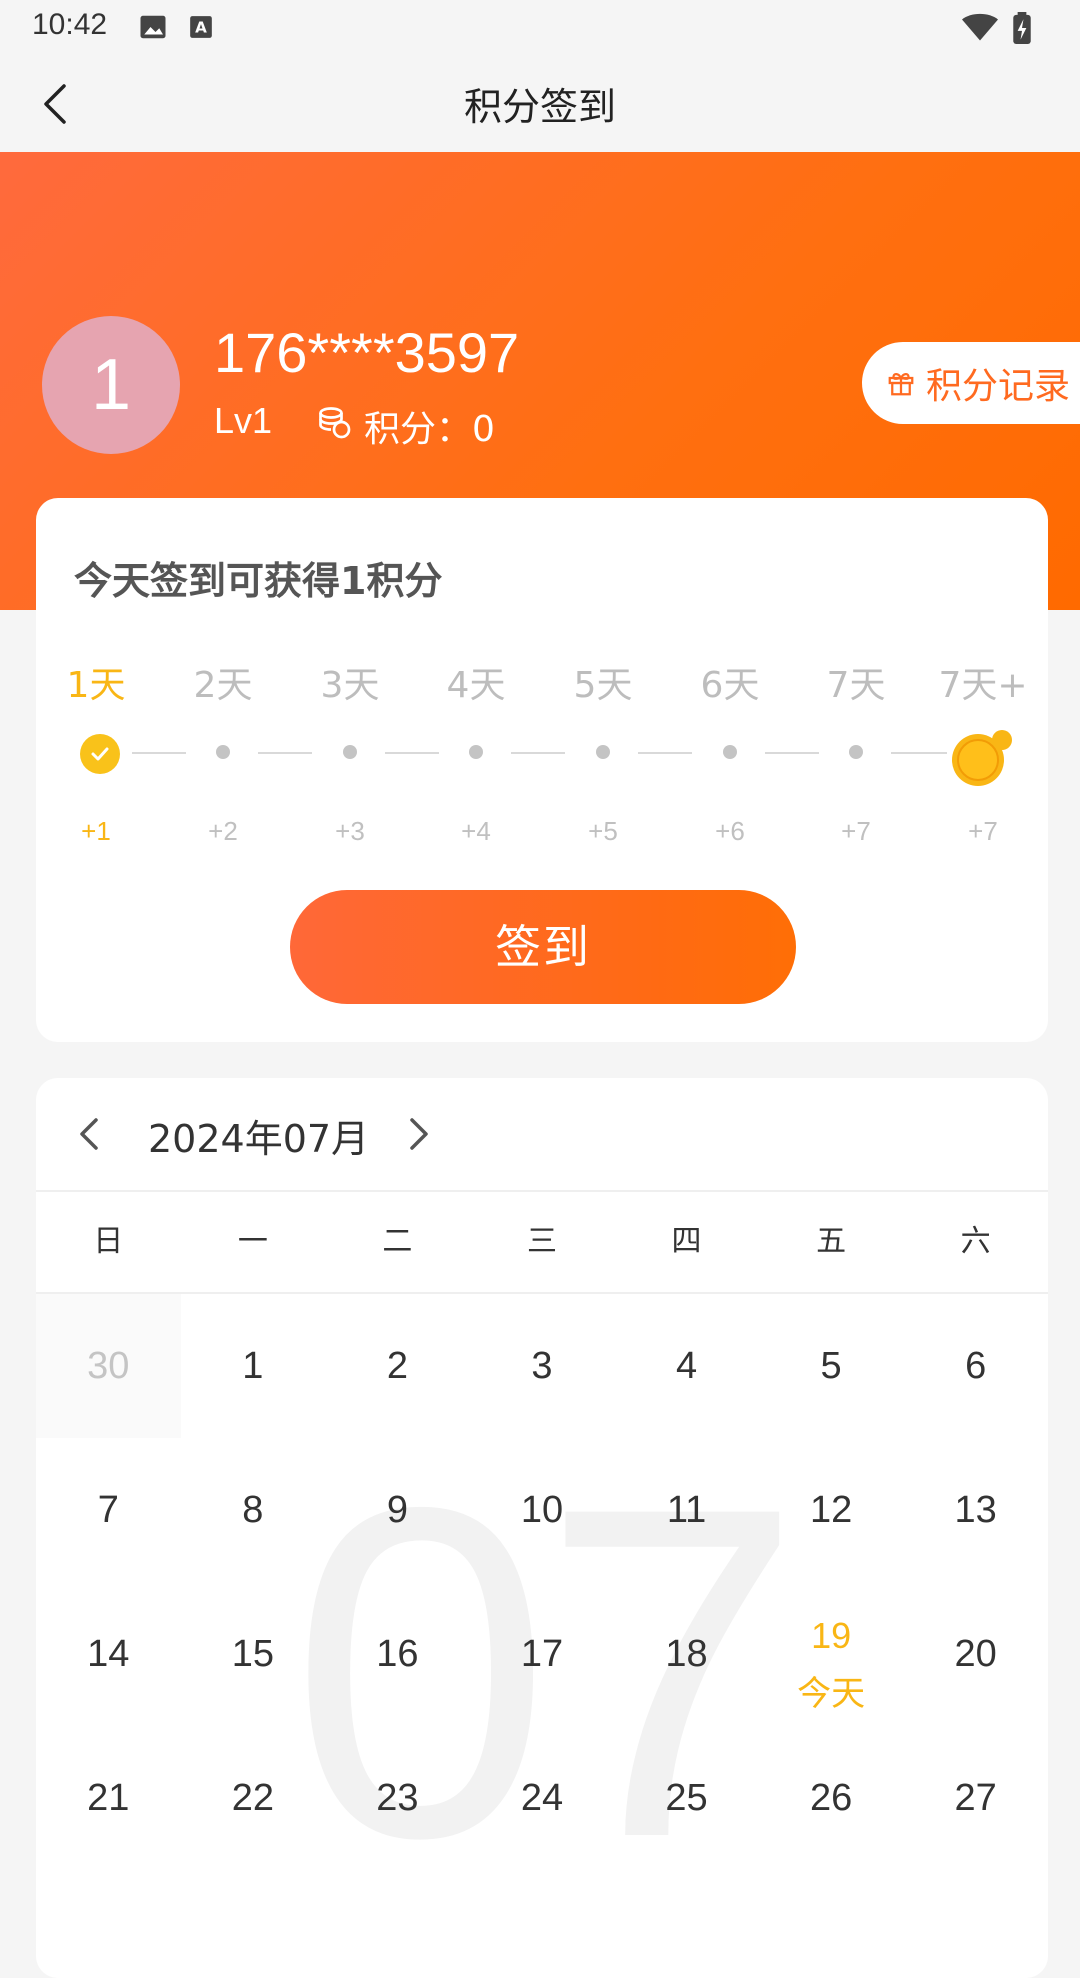 The image size is (1080, 1978). Describe the element at coordinates (476, 685) in the screenshot. I see `day-label: 4天` at that location.